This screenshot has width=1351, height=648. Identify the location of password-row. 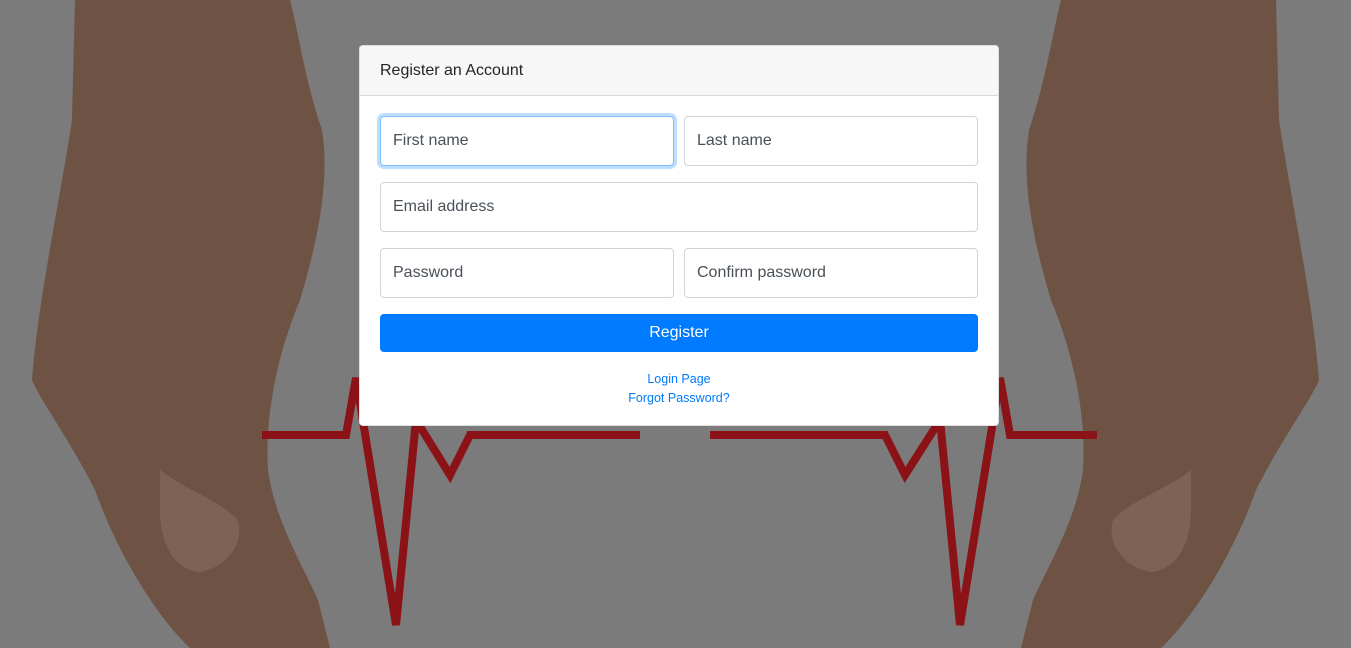
(679, 273).